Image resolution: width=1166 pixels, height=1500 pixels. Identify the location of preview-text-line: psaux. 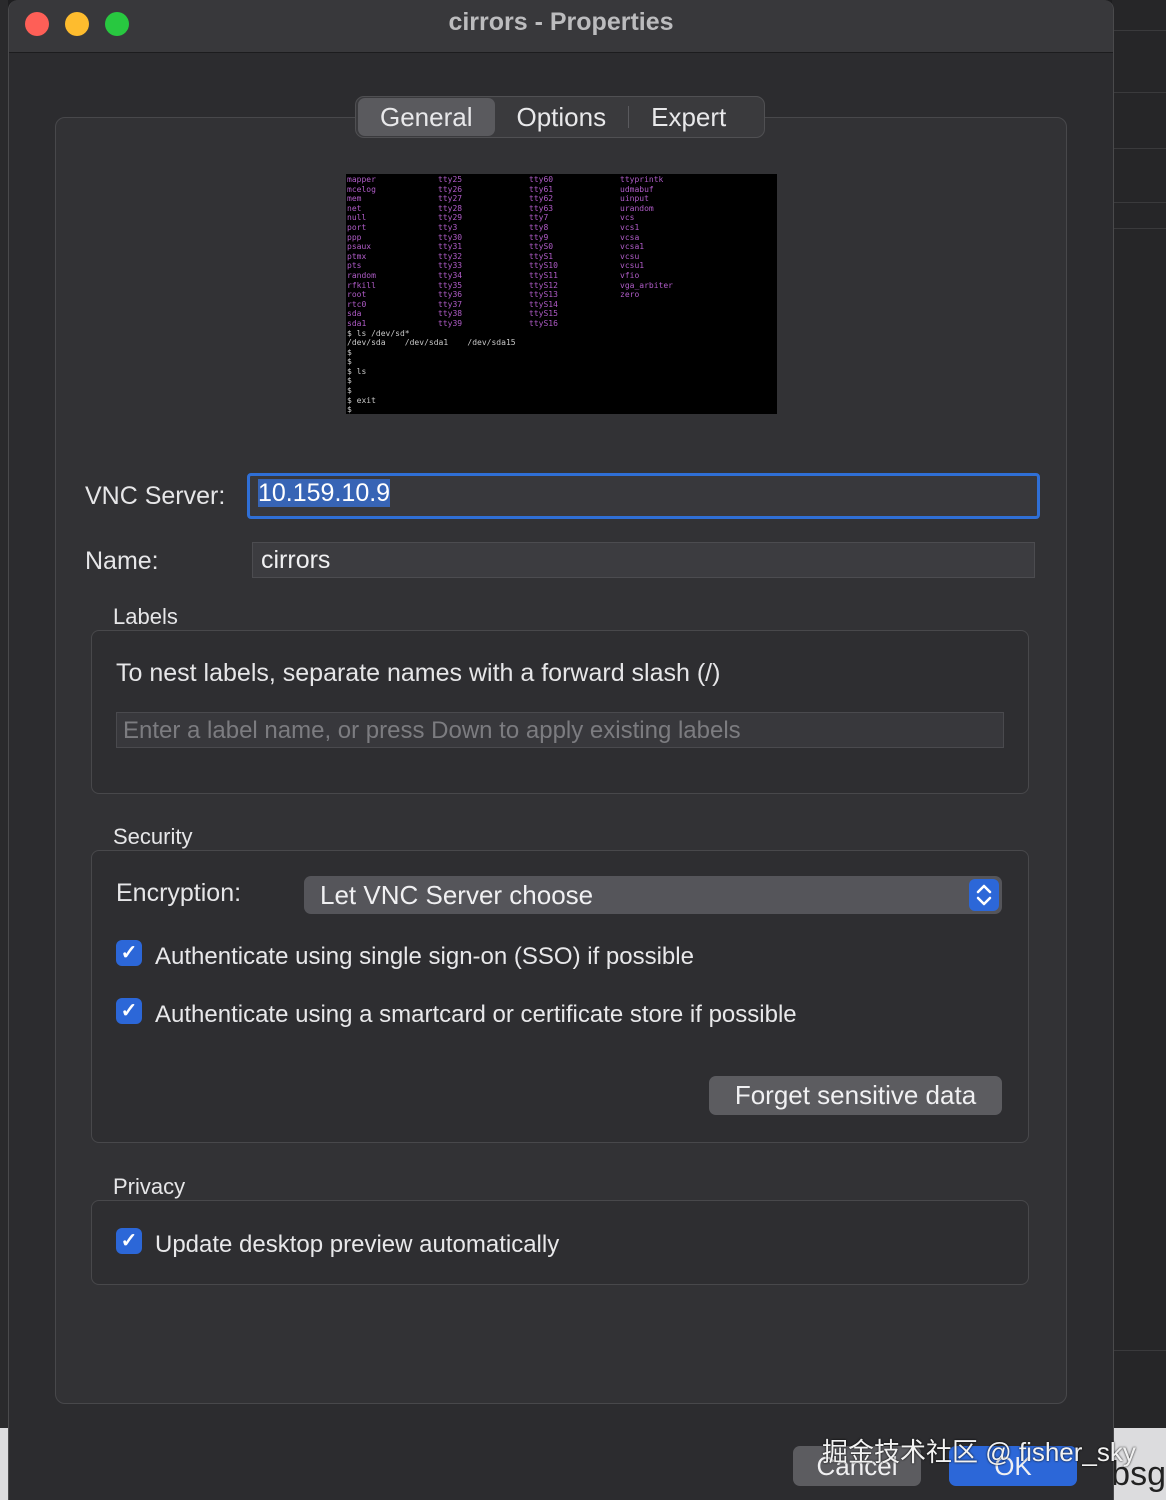
(359, 247).